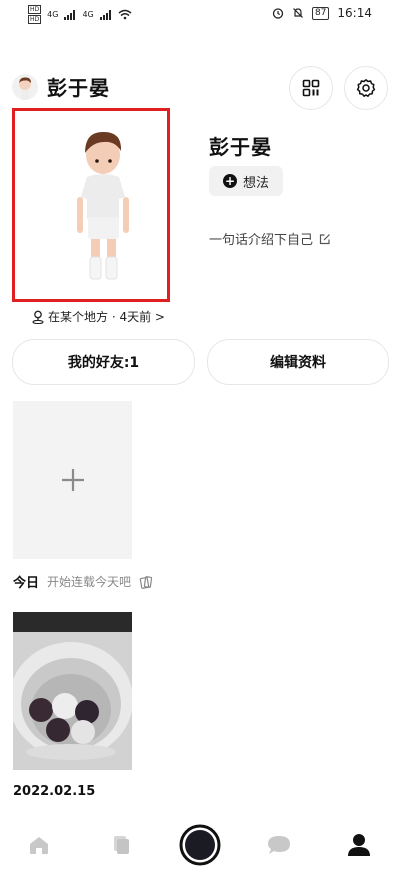 The image size is (400, 888). I want to click on page-title: 彭于晏, so click(78, 88).